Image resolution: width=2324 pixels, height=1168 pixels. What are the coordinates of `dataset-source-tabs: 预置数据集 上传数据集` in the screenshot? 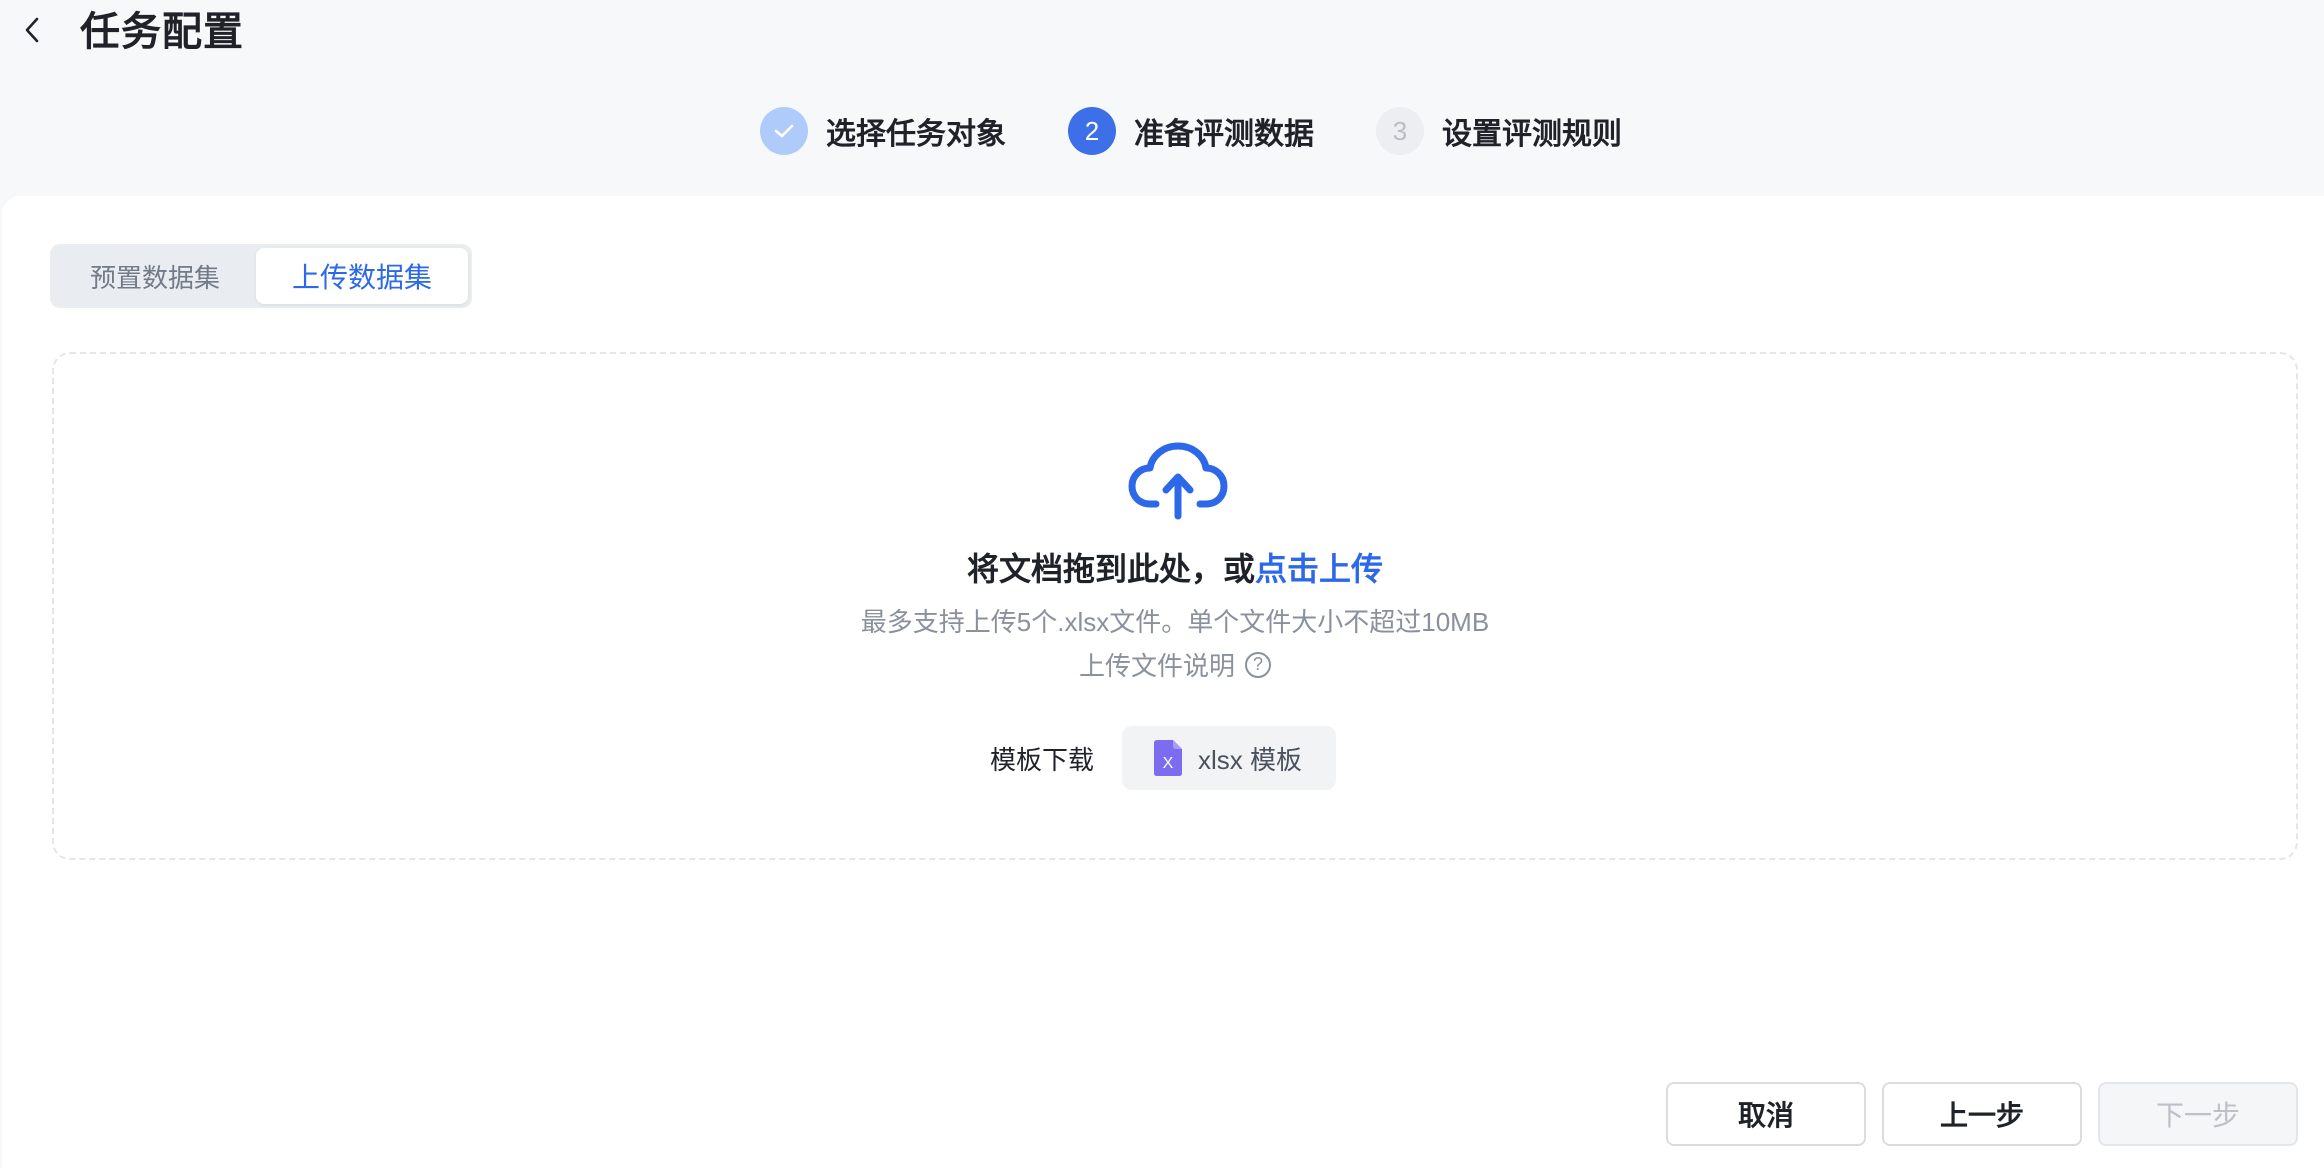 It's located at (261, 276).